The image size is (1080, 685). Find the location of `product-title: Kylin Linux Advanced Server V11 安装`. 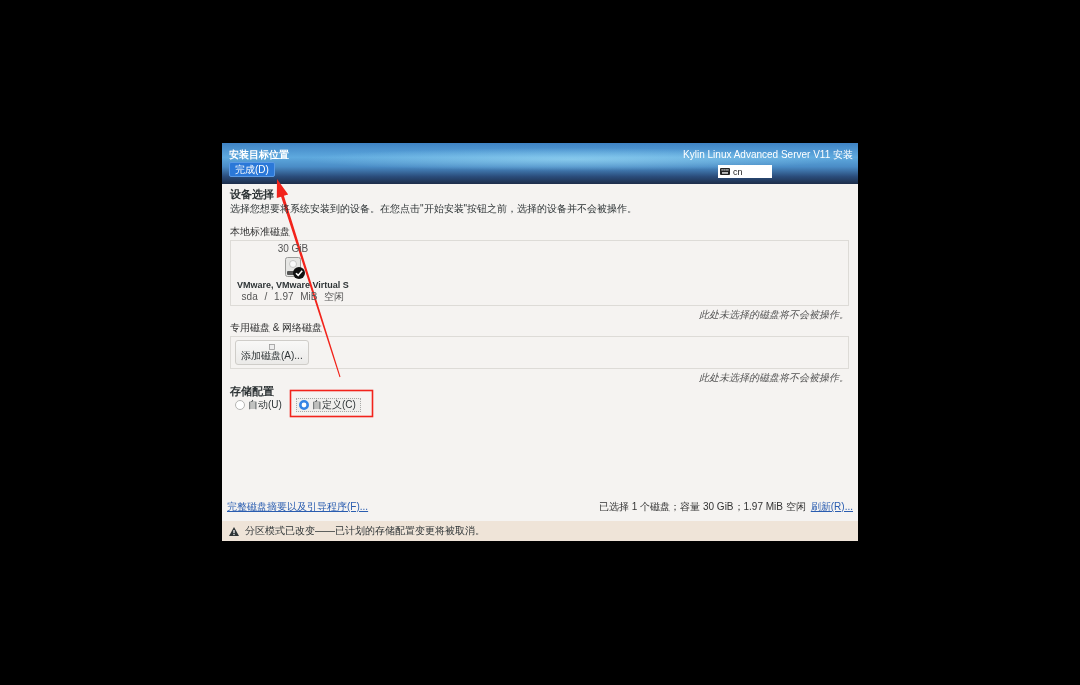

product-title: Kylin Linux Advanced Server V11 安装 is located at coordinates (768, 155).